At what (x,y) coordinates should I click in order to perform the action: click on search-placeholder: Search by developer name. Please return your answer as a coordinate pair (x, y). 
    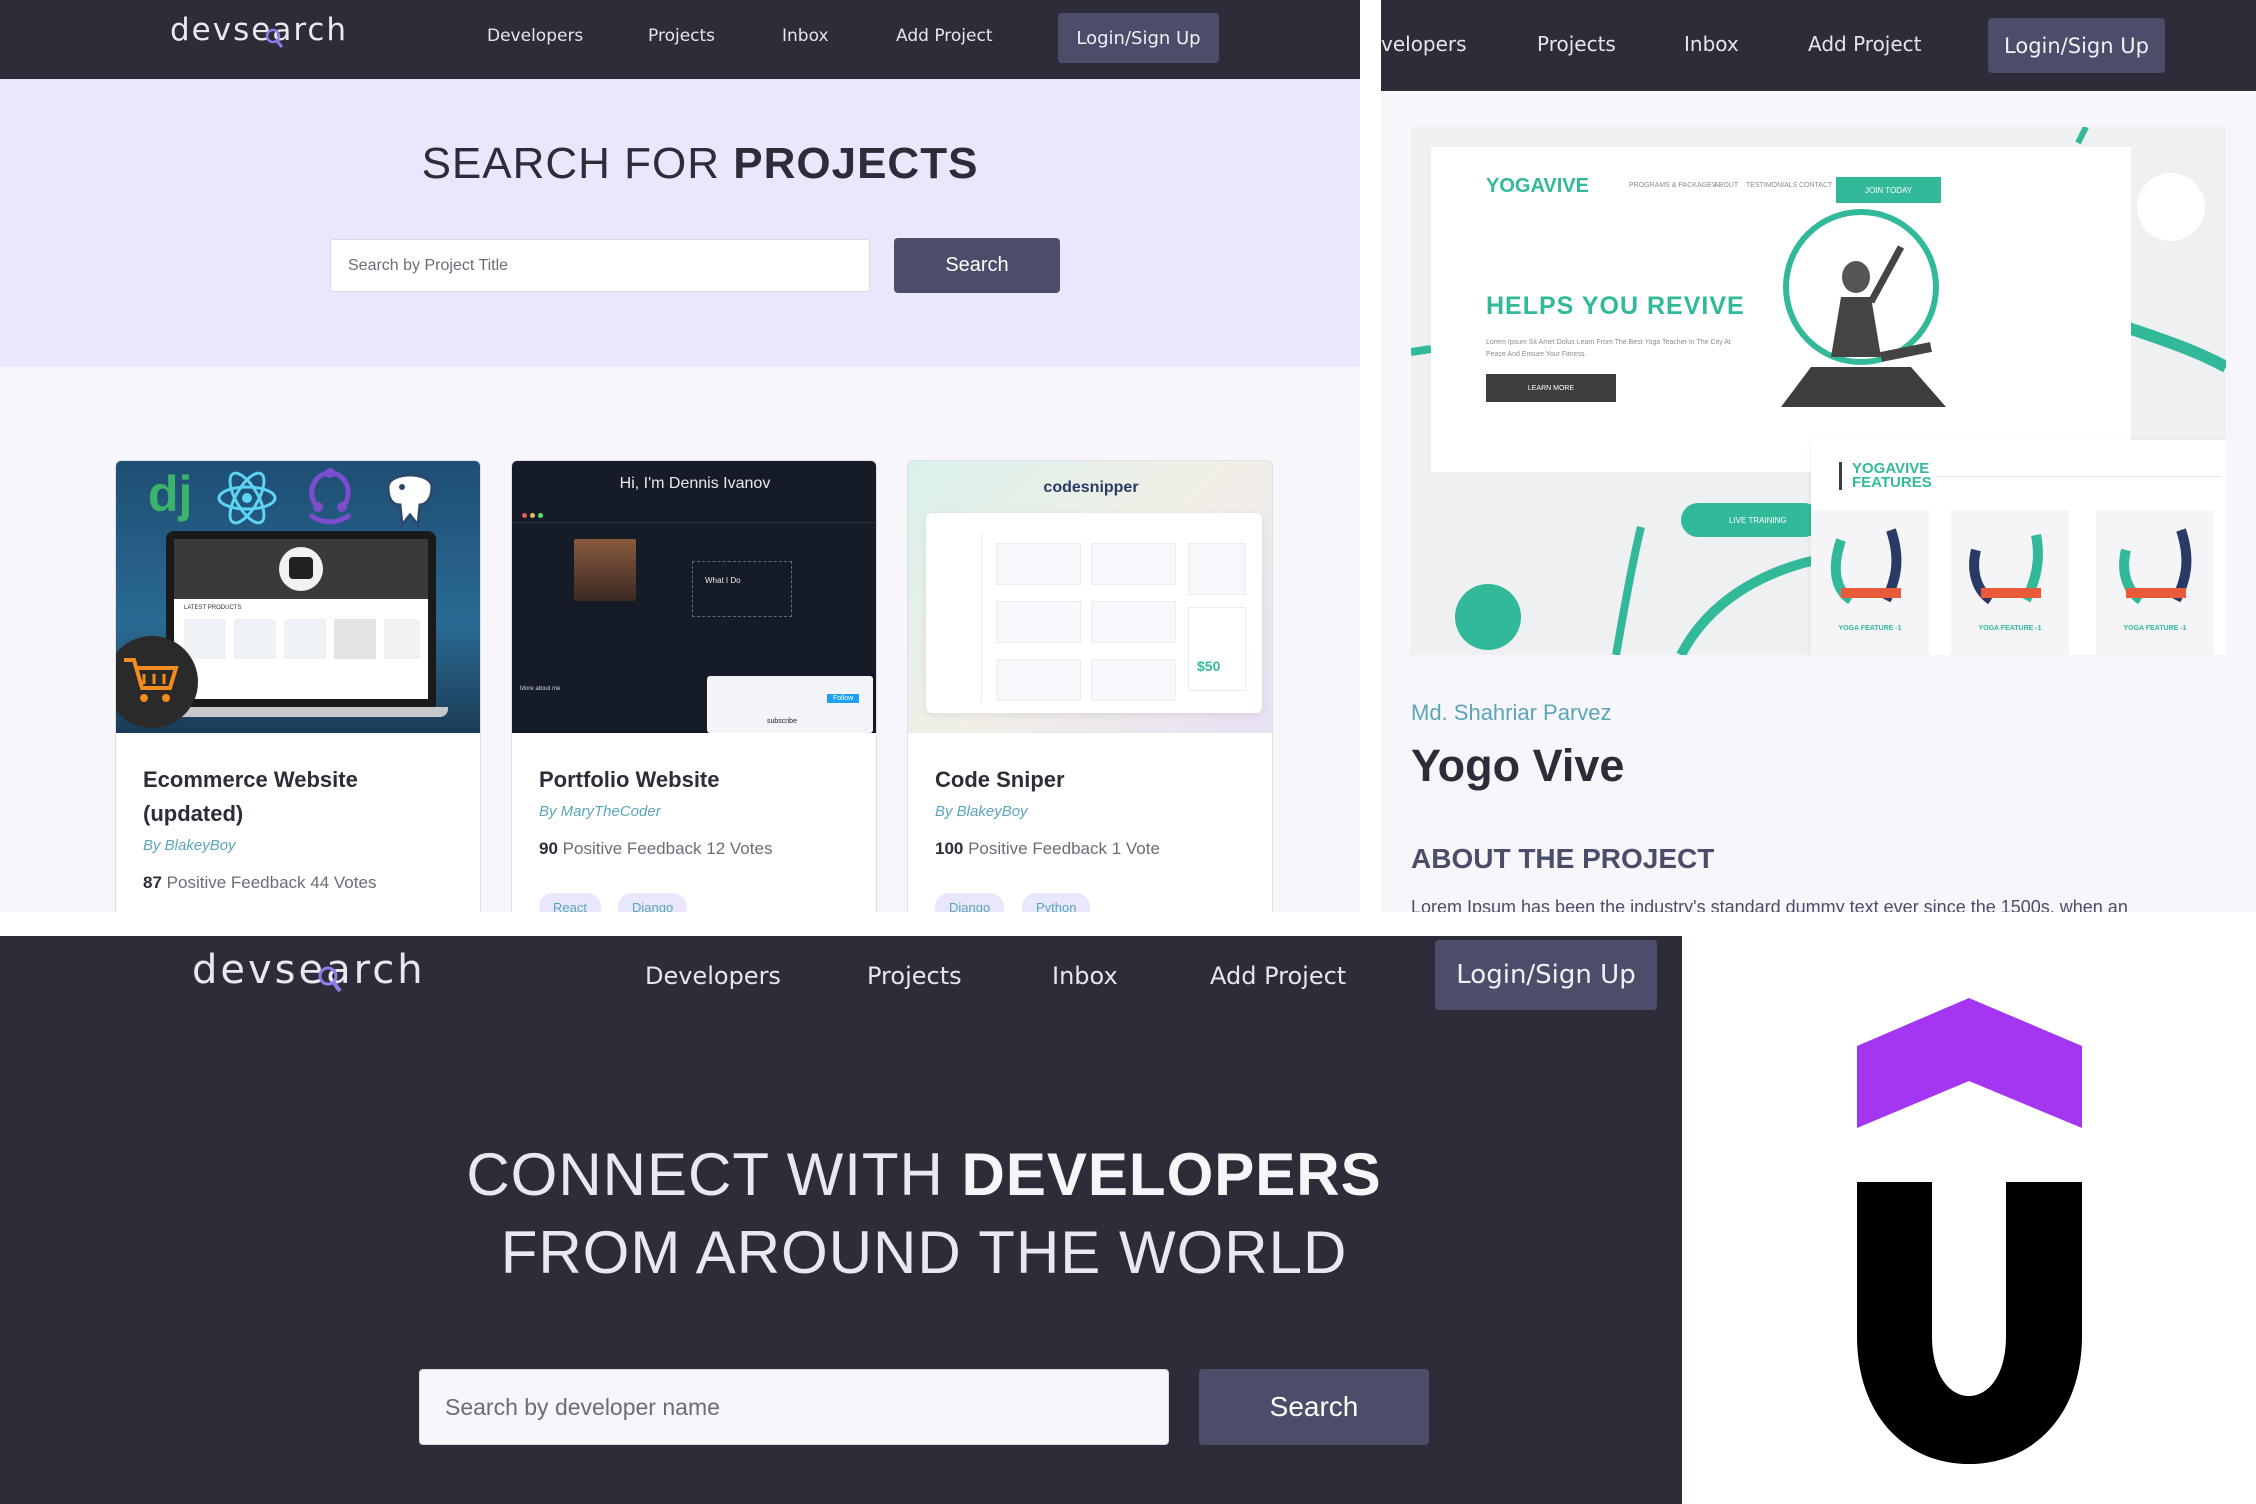
    Looking at the image, I should click on (582, 1406).